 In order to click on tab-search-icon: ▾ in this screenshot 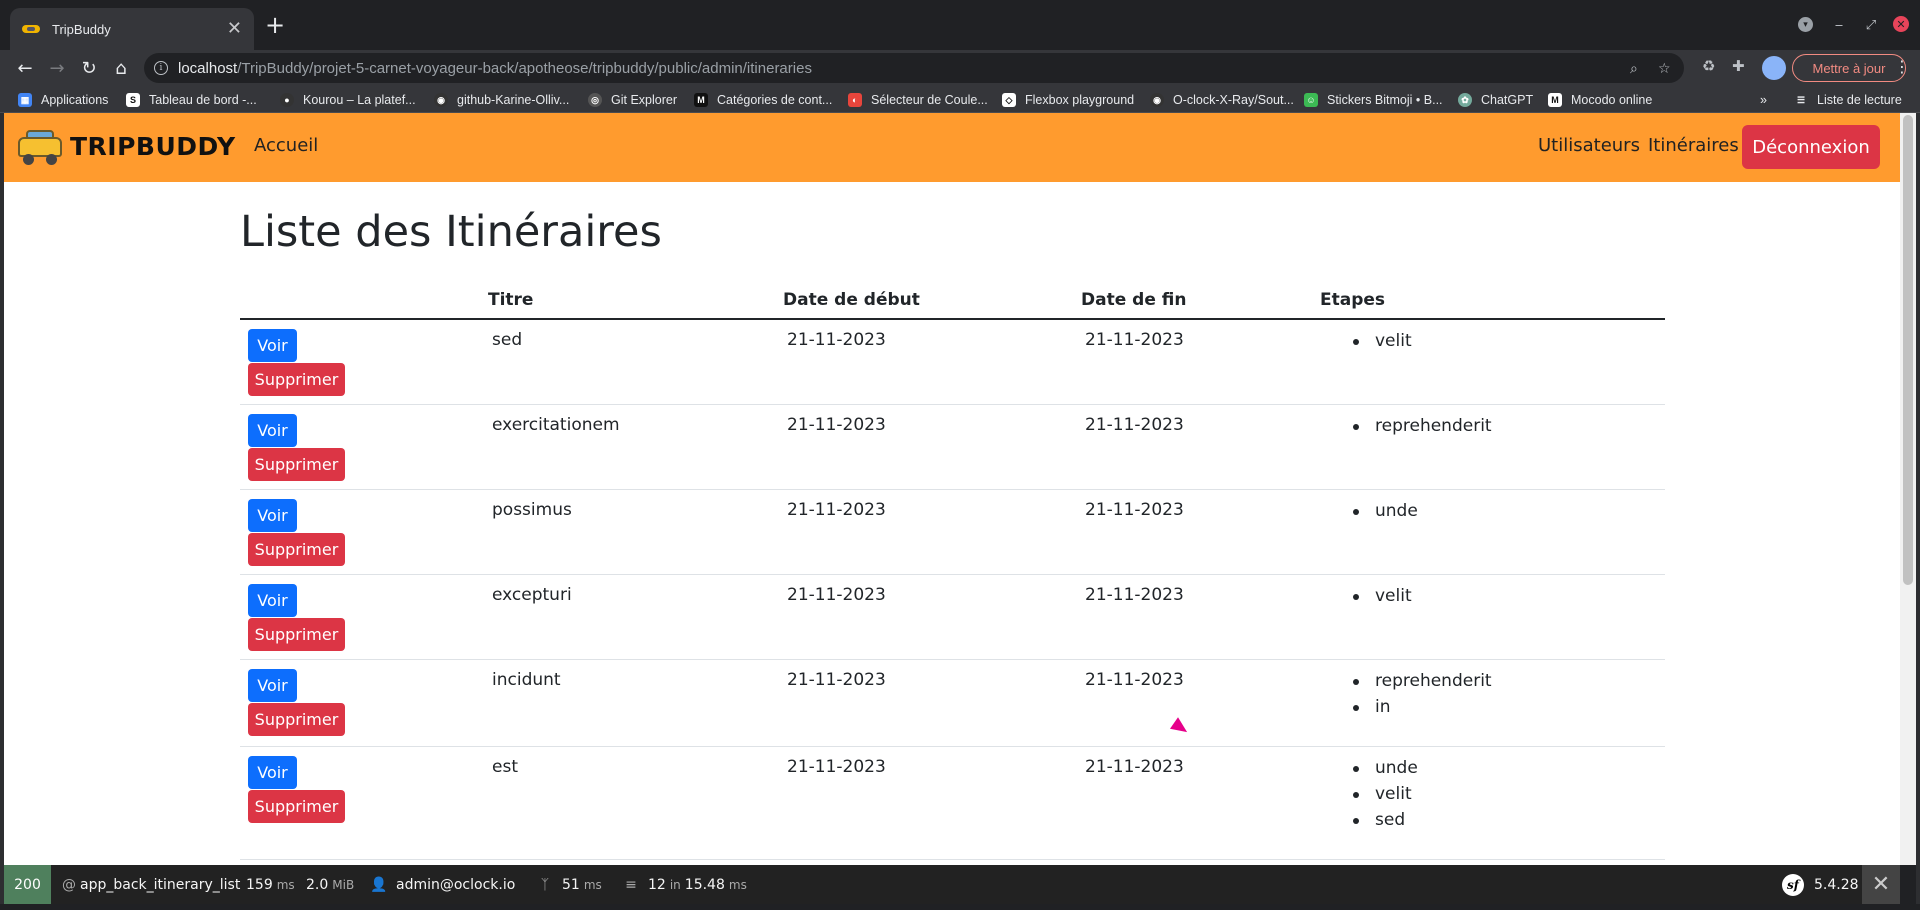, I will do `click(1805, 24)`.